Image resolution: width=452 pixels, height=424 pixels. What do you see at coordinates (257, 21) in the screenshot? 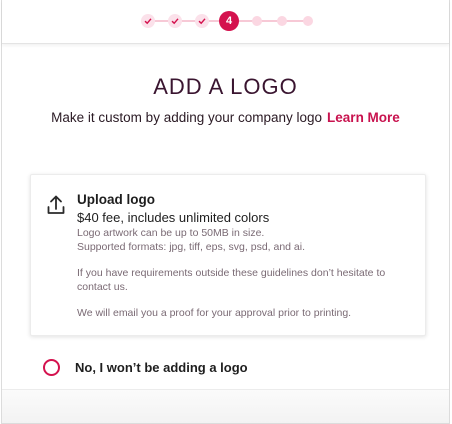
I see `step-5-pending` at bounding box center [257, 21].